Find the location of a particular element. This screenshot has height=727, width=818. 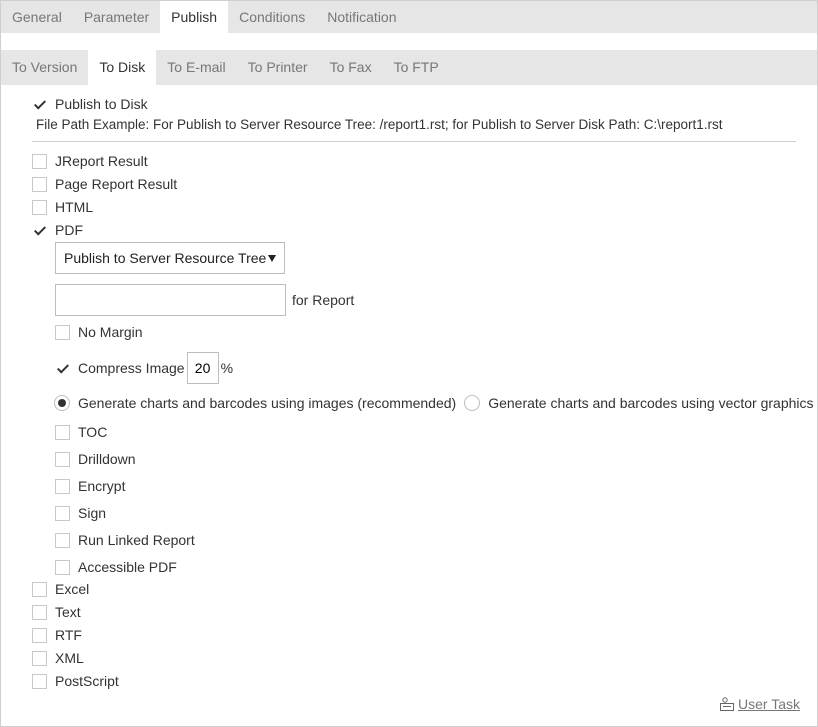

format-row-xml: XML is located at coordinates (58, 658).